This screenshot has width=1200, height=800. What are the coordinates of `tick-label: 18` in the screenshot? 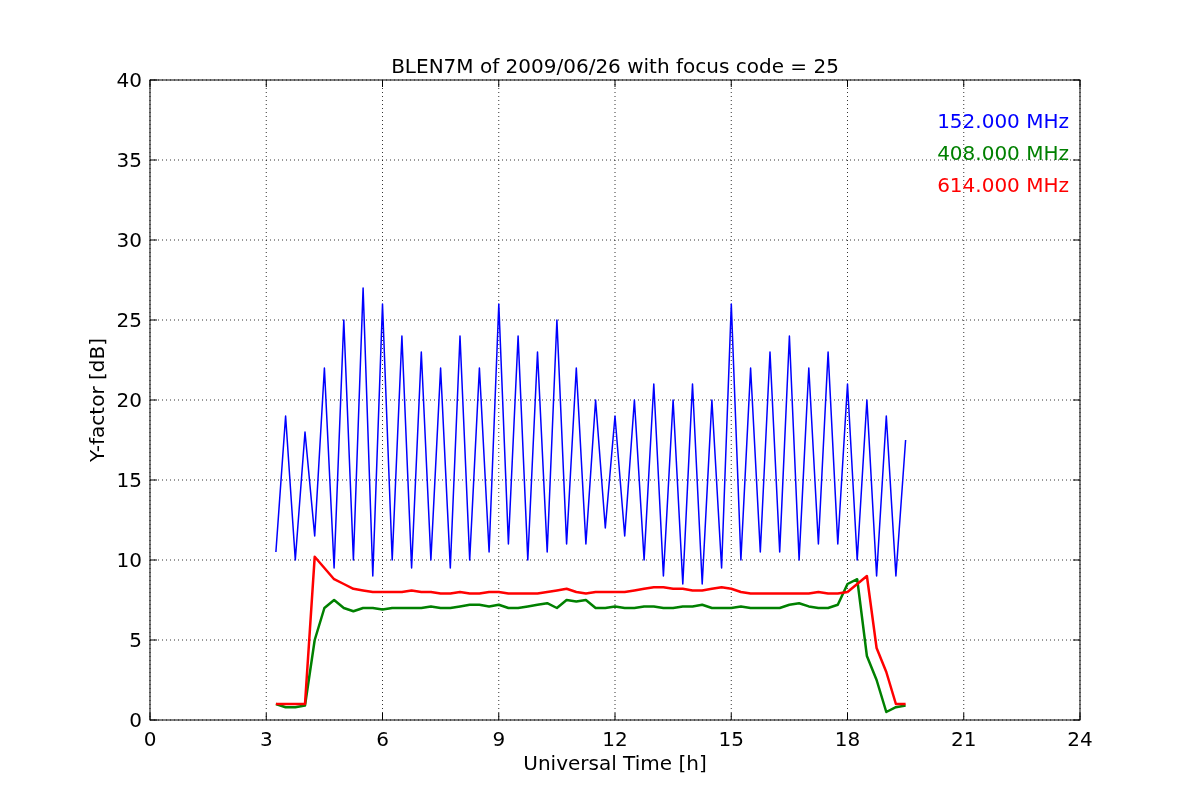 It's located at (847, 739).